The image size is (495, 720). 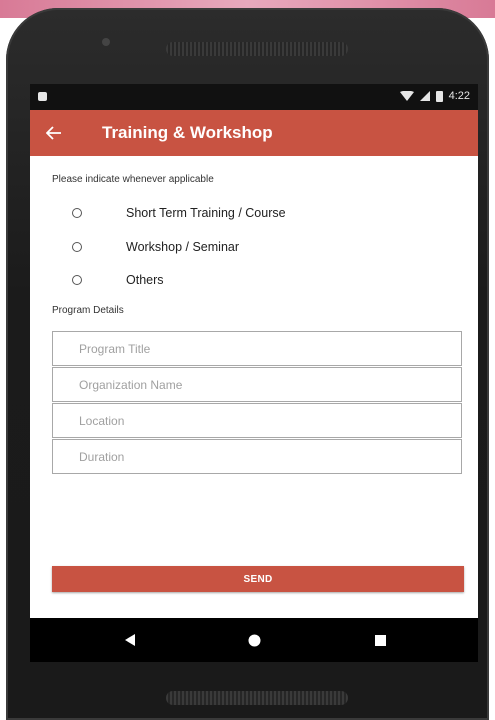 What do you see at coordinates (133, 179) in the screenshot?
I see `applicable-hint: Please indicate whenever applicable` at bounding box center [133, 179].